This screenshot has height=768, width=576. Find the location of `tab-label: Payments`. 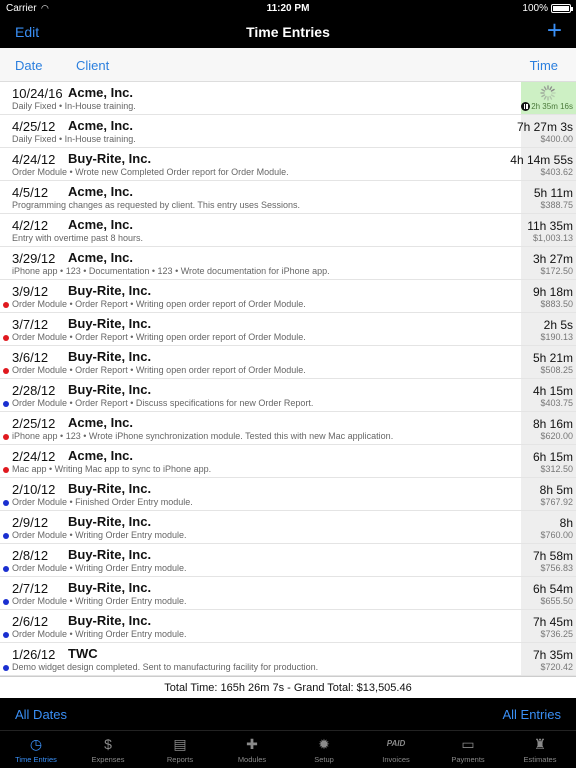

tab-label: Payments is located at coordinates (468, 759).